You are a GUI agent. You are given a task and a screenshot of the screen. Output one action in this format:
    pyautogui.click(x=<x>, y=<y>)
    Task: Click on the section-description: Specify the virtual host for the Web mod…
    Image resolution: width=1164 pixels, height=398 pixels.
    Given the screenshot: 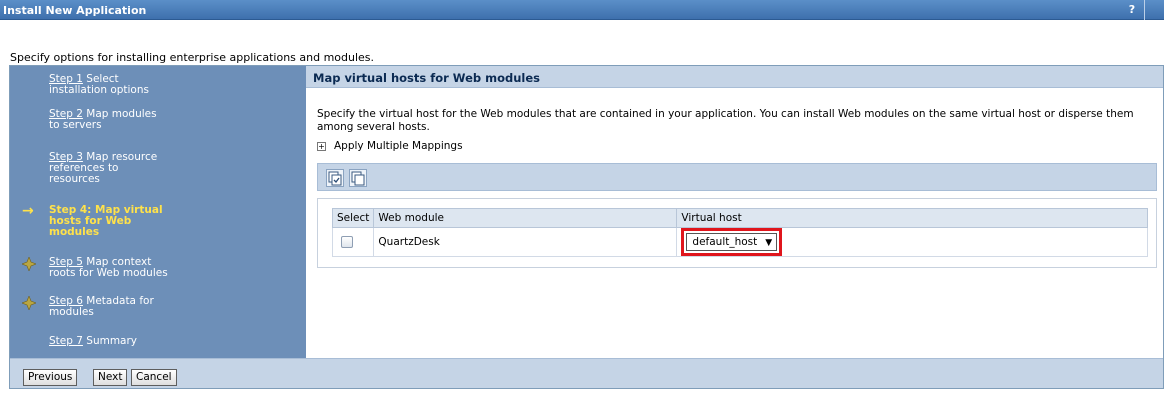 What is the action you would take?
    pyautogui.click(x=725, y=120)
    